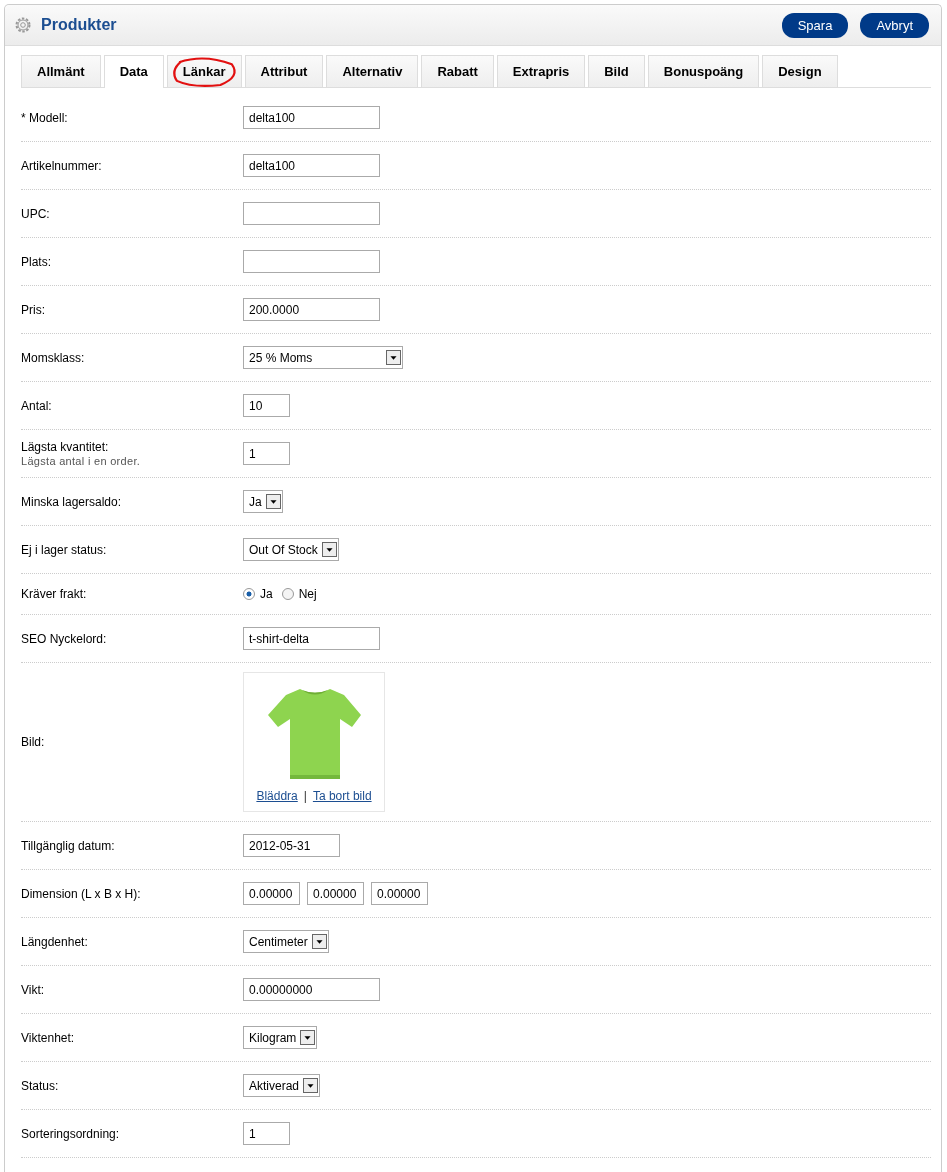 The height and width of the screenshot is (1172, 947). I want to click on field-label: * Modell:, so click(45, 117).